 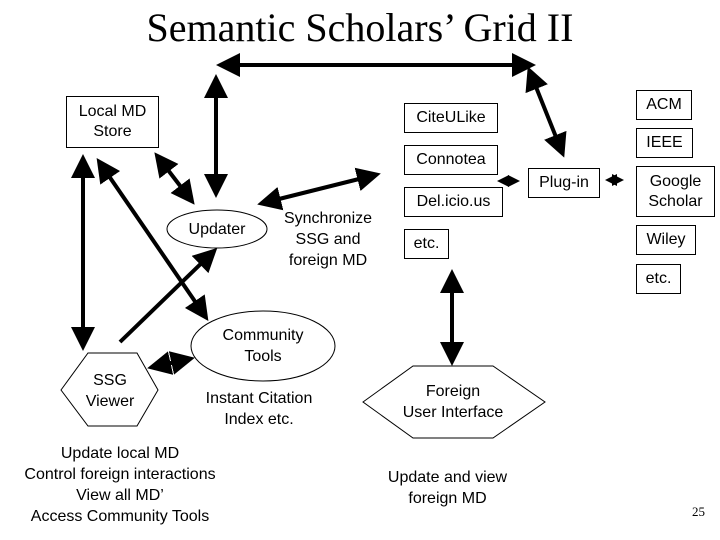 What do you see at coordinates (664, 105) in the screenshot?
I see `acm-box: ACM` at bounding box center [664, 105].